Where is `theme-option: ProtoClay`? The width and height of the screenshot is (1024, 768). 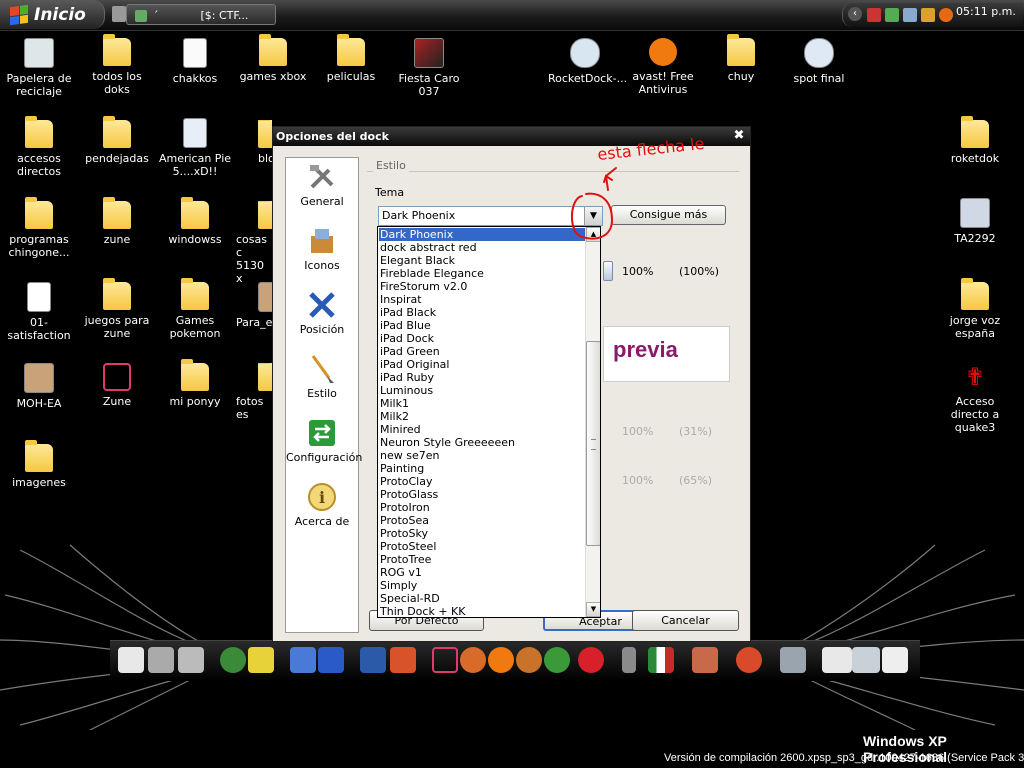 theme-option: ProtoClay is located at coordinates (406, 481).